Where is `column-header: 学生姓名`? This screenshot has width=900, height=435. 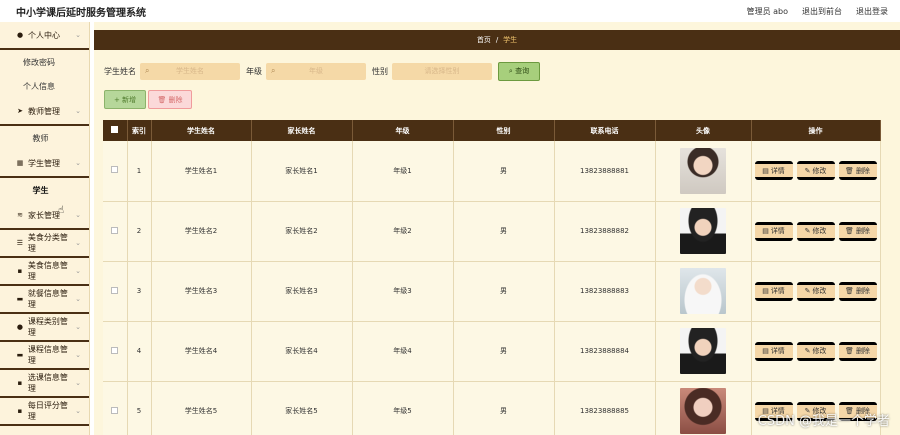
column-header: 学生姓名 is located at coordinates (201, 130).